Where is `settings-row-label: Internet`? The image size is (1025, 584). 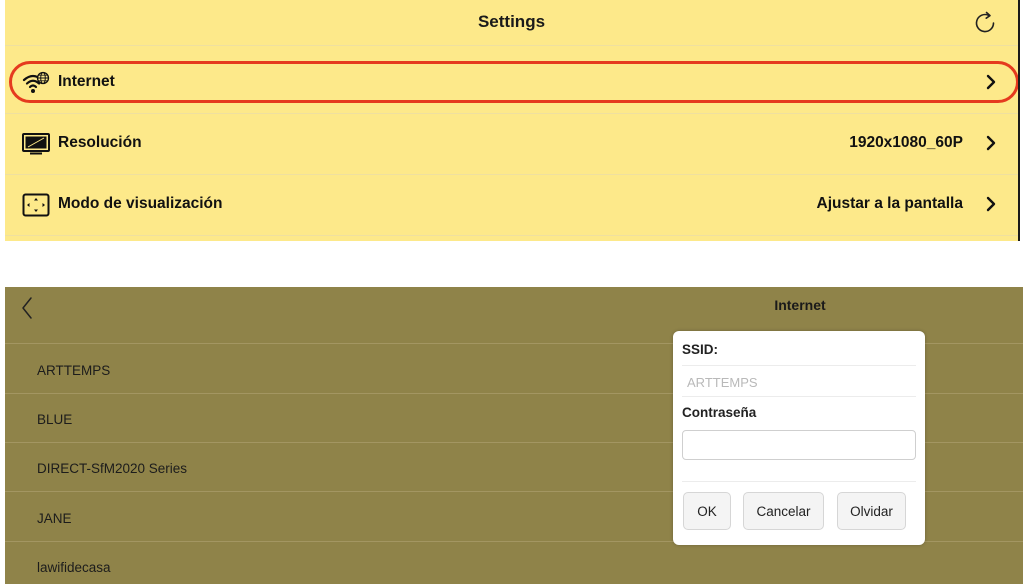 settings-row-label: Internet is located at coordinates (86, 81).